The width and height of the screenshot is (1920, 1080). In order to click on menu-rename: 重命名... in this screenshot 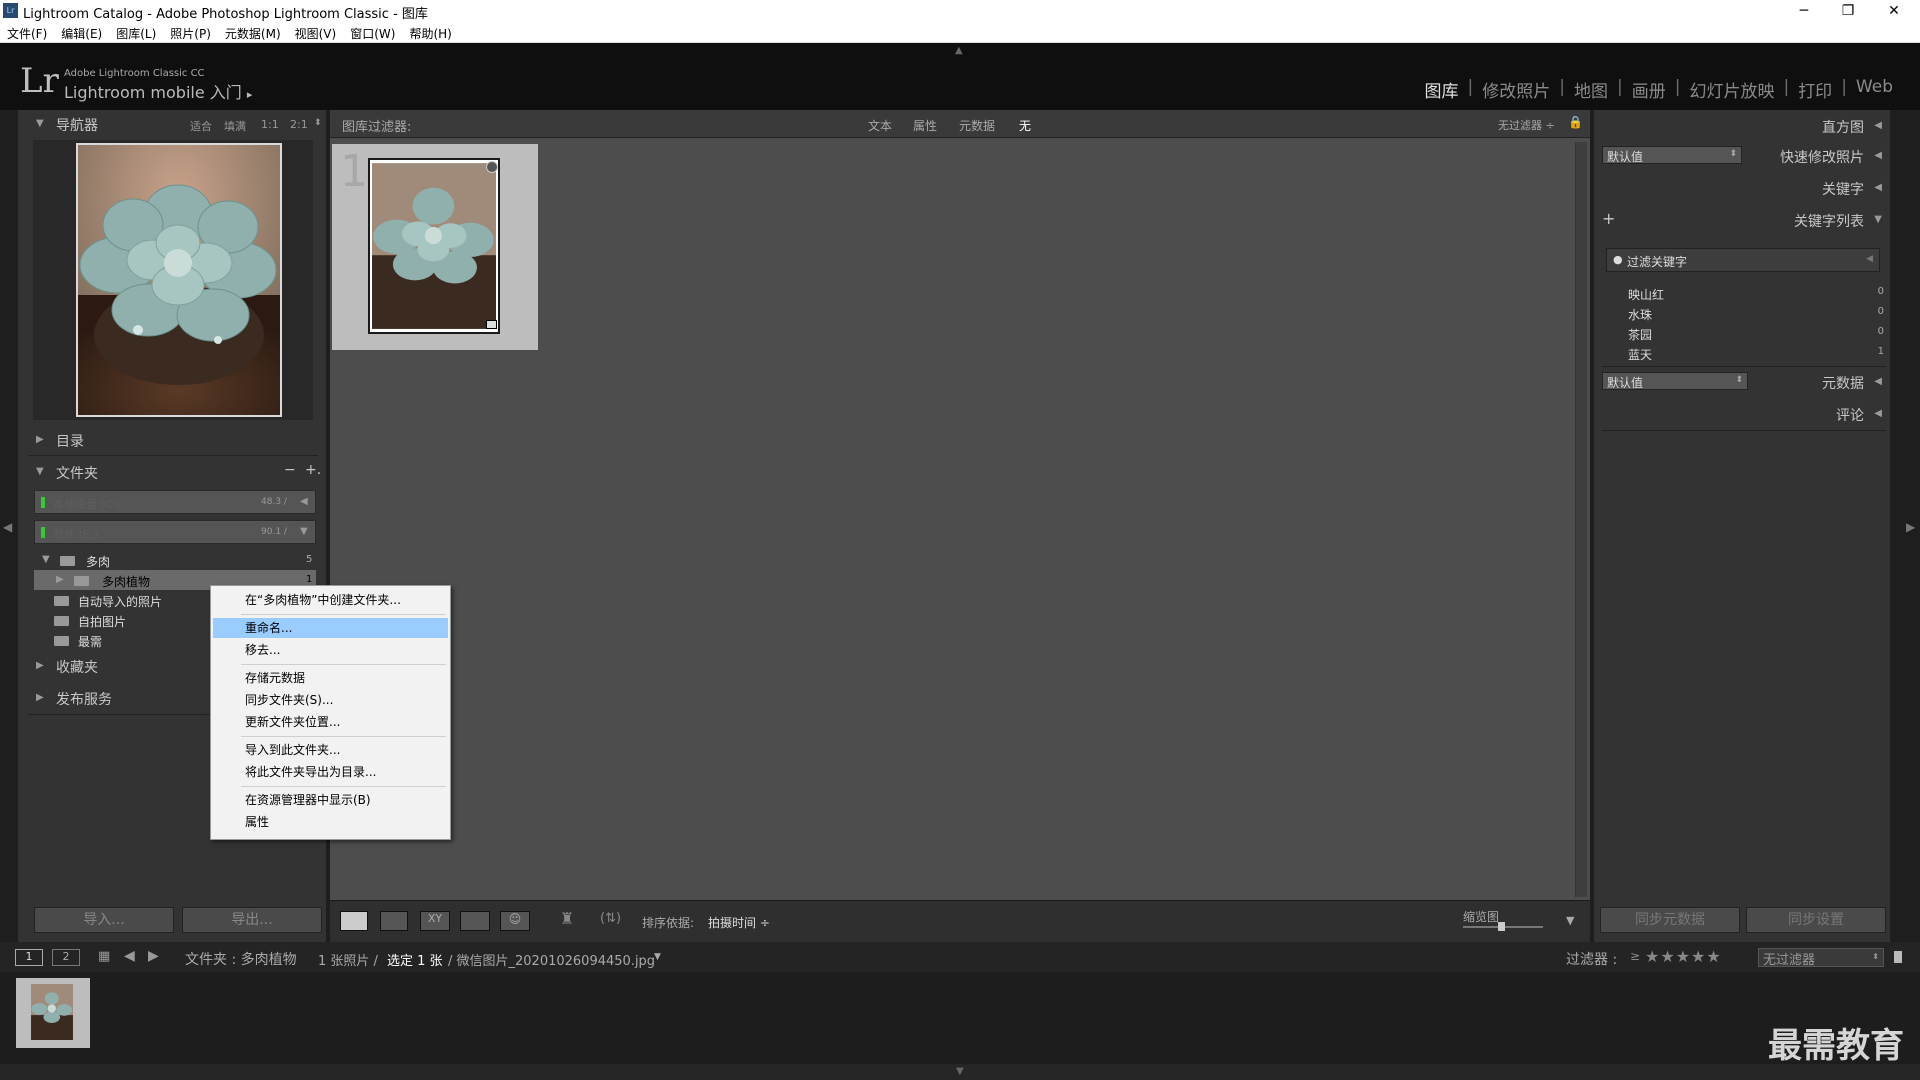, I will do `click(330, 628)`.